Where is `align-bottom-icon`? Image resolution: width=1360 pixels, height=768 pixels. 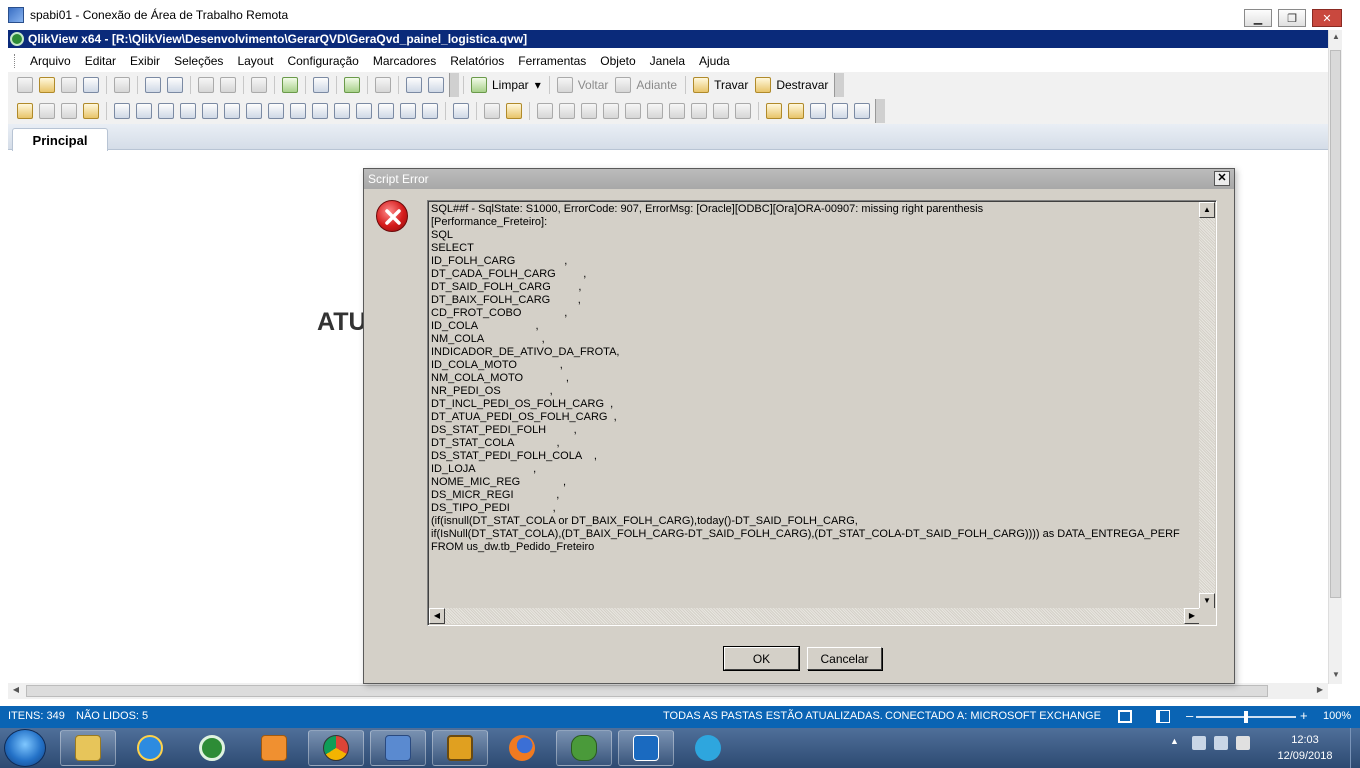 align-bottom-icon is located at coordinates (611, 111).